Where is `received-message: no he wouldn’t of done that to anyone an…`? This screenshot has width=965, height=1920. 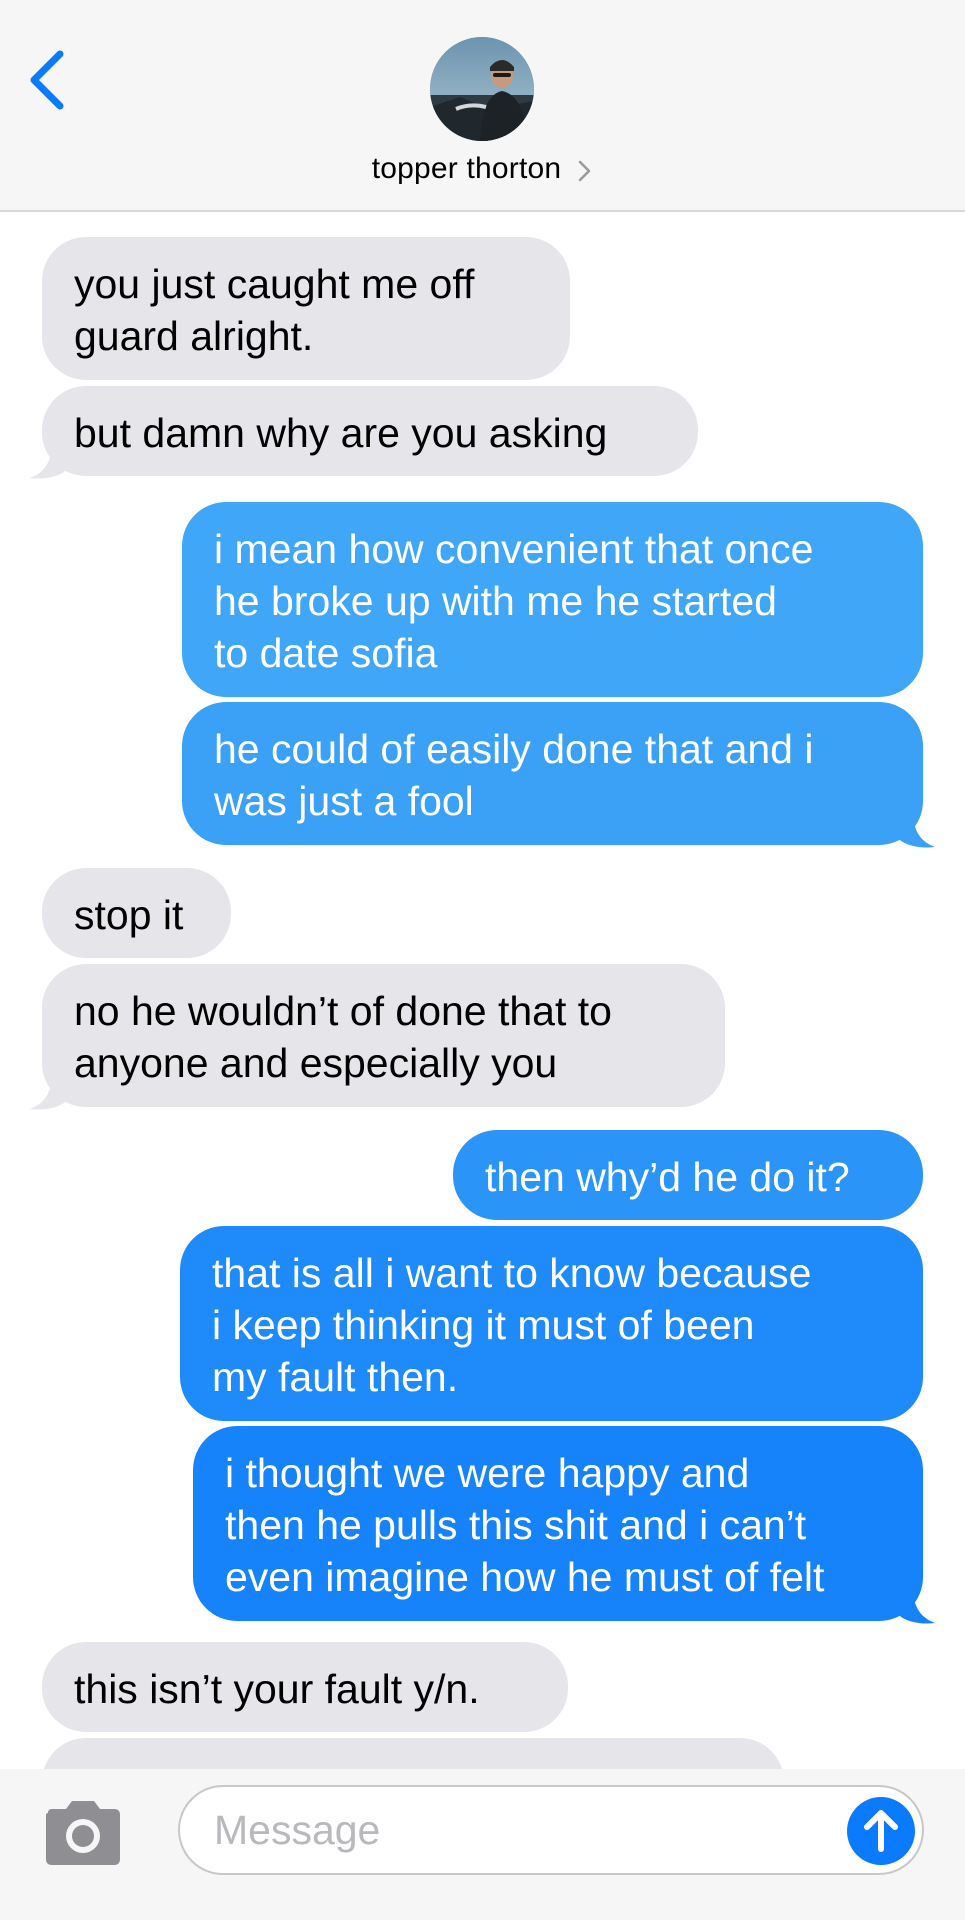
received-message: no he wouldn’t of done that to anyone an… is located at coordinates (383, 1035).